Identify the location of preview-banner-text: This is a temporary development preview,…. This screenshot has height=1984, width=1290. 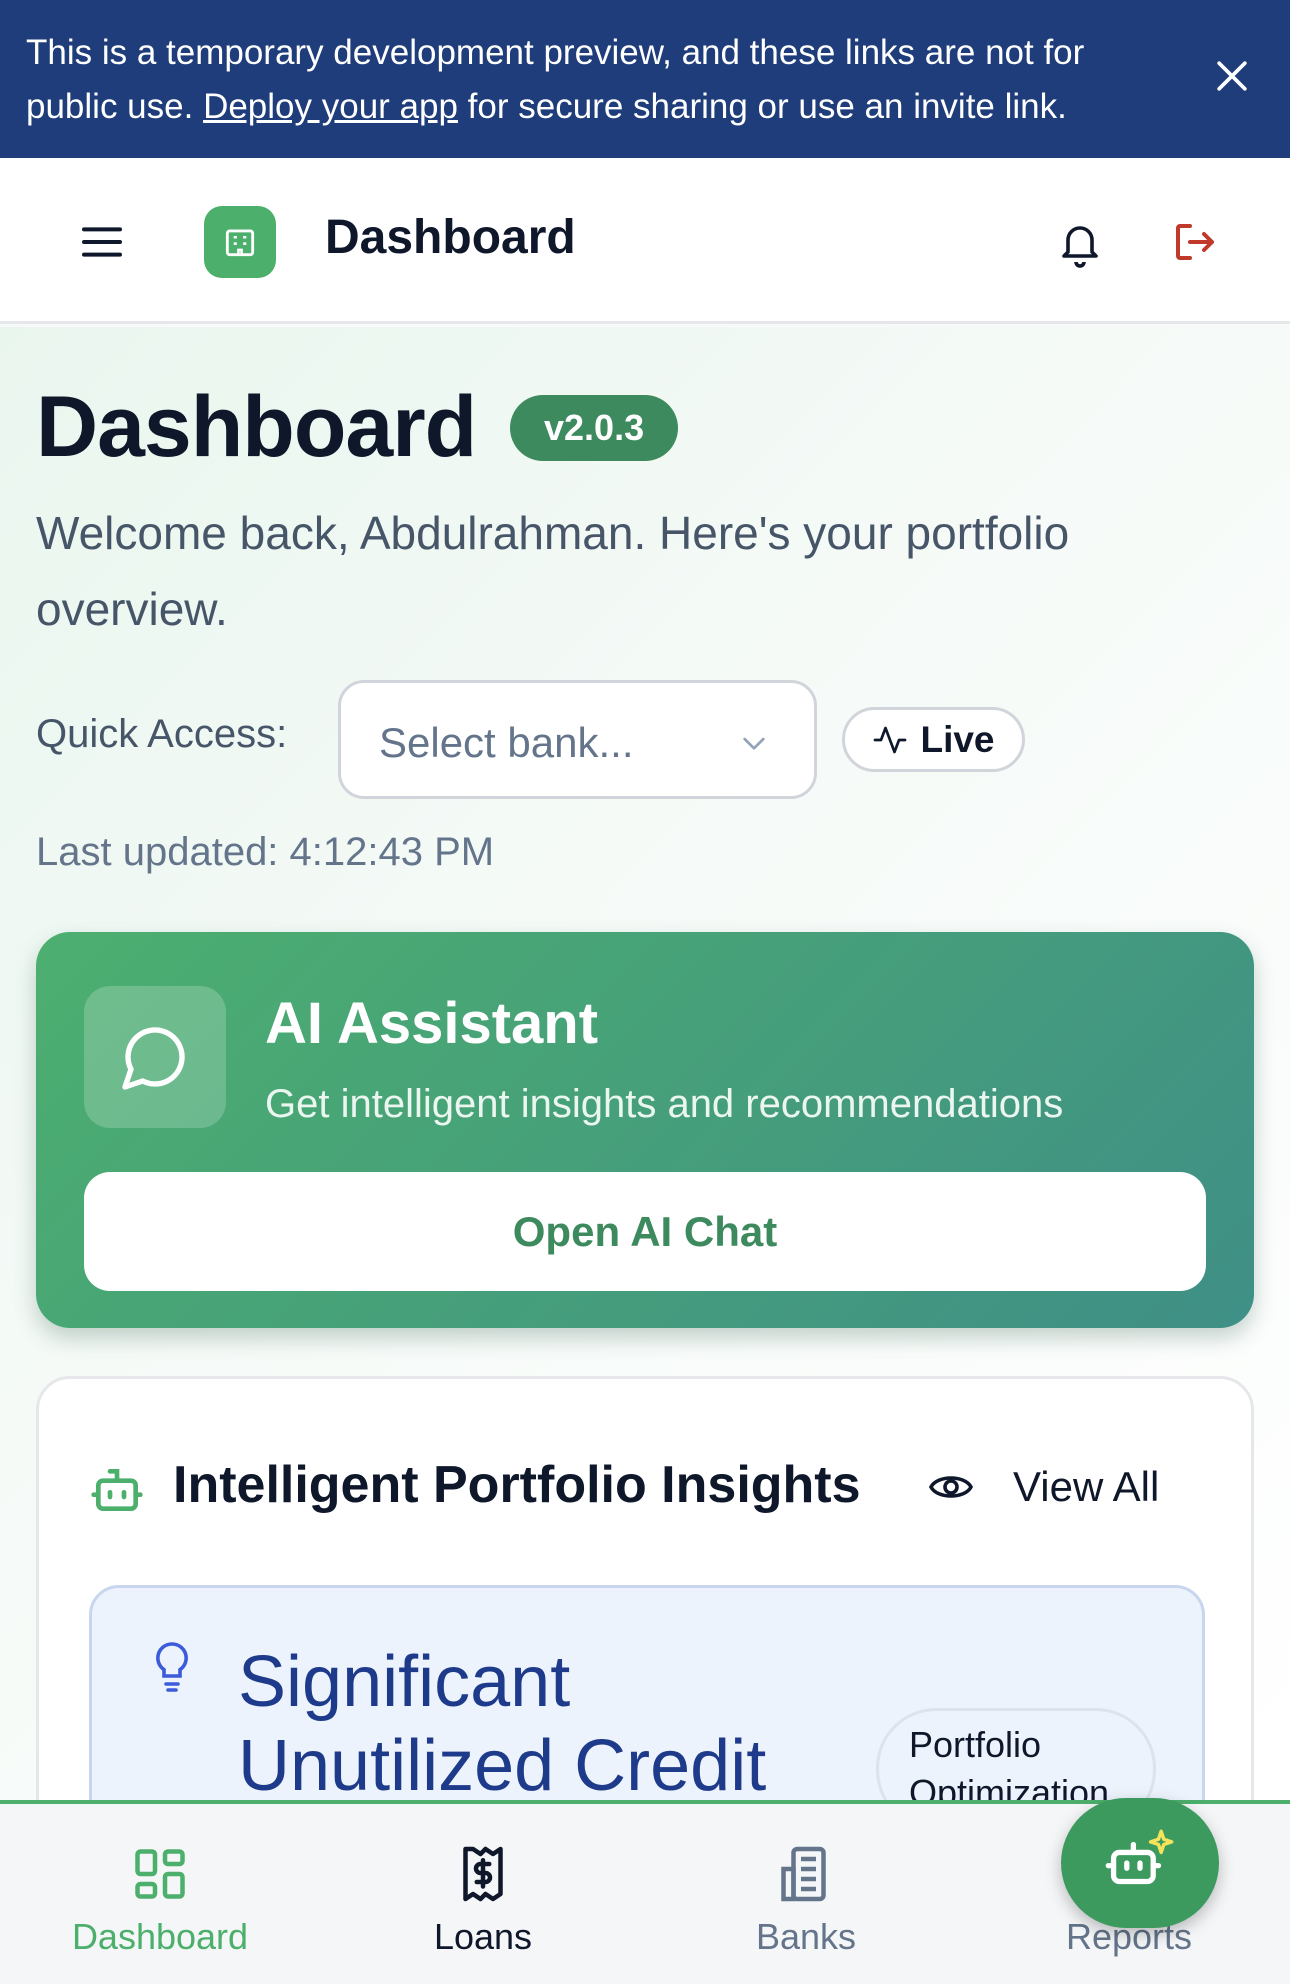
(596, 80).